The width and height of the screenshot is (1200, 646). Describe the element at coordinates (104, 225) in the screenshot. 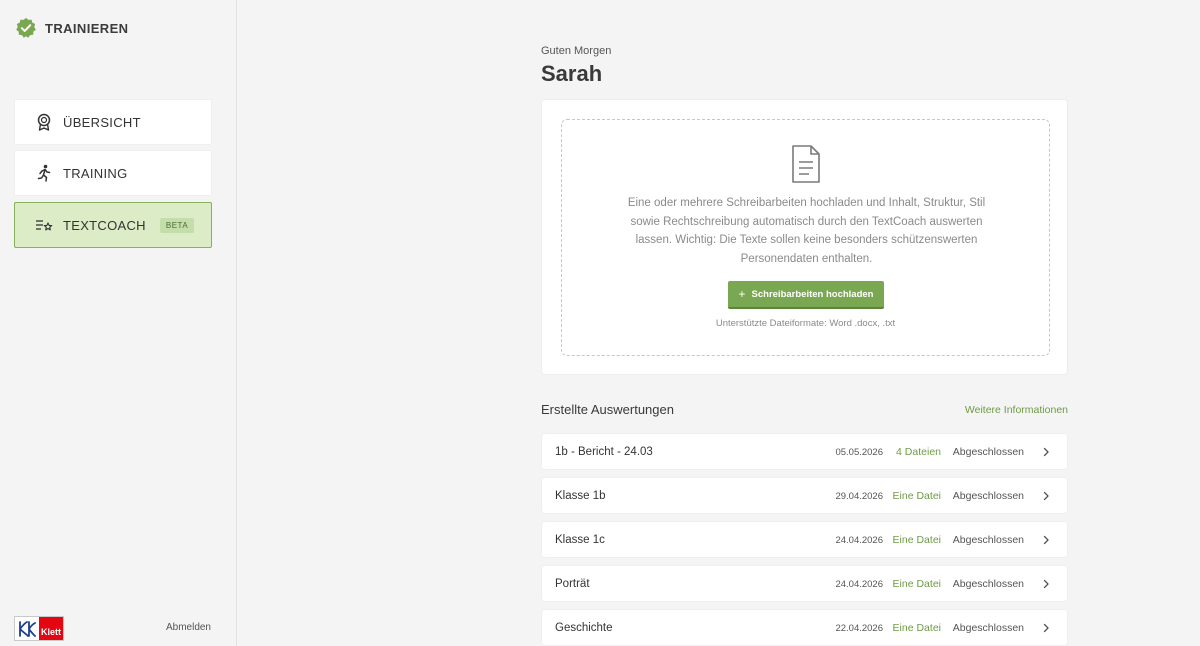

I see `sidebar-item-label: TEXTCOACH` at that location.